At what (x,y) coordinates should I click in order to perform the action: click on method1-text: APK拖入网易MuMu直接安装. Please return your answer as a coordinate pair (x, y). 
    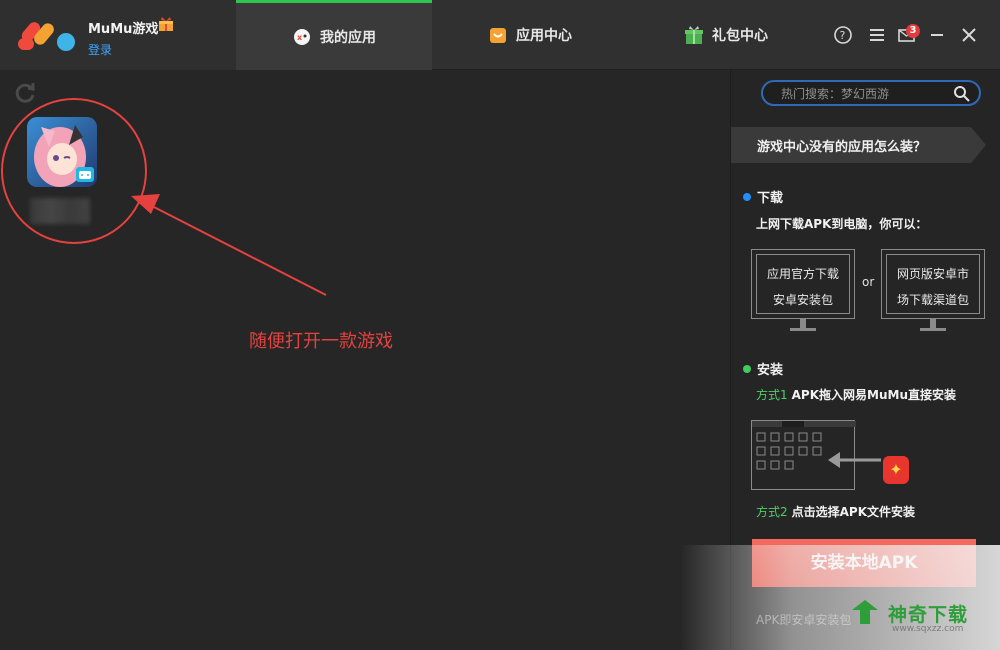
    Looking at the image, I should click on (873, 395).